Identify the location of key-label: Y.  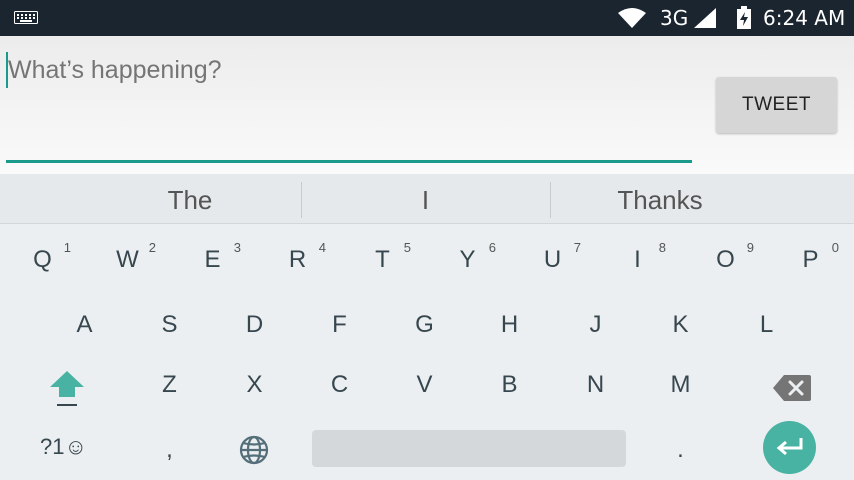
(467, 259).